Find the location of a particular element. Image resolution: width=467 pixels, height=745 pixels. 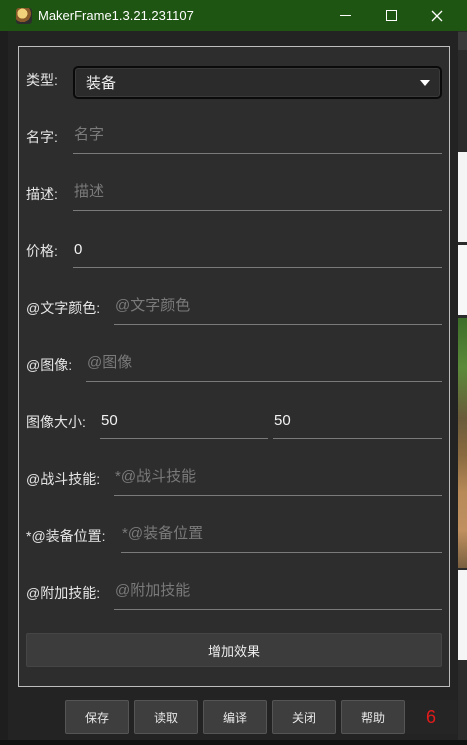

window-title: MakerFrame1.3.21.231107 is located at coordinates (116, 15).